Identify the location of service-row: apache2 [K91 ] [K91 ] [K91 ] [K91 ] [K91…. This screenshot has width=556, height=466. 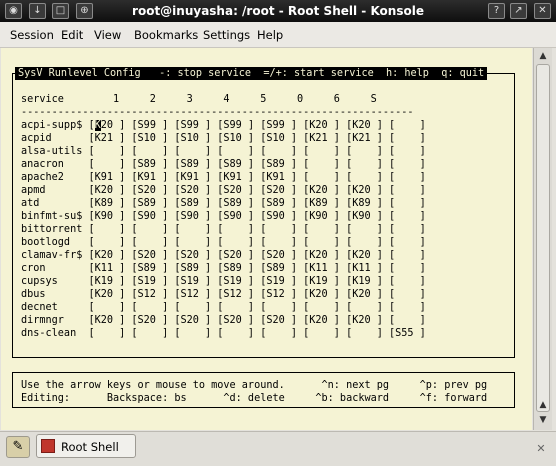
(223, 177).